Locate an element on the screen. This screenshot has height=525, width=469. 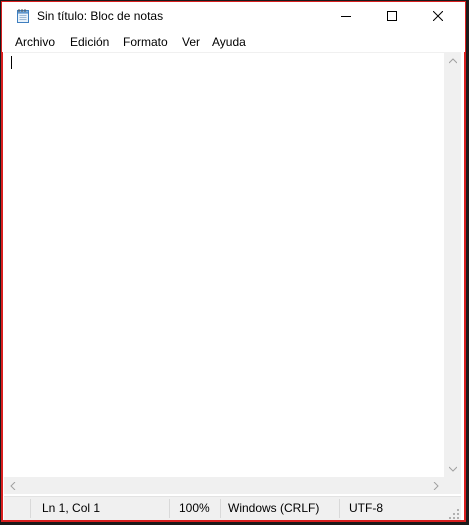
window-title: Sin título: Bloc de notas is located at coordinates (100, 16).